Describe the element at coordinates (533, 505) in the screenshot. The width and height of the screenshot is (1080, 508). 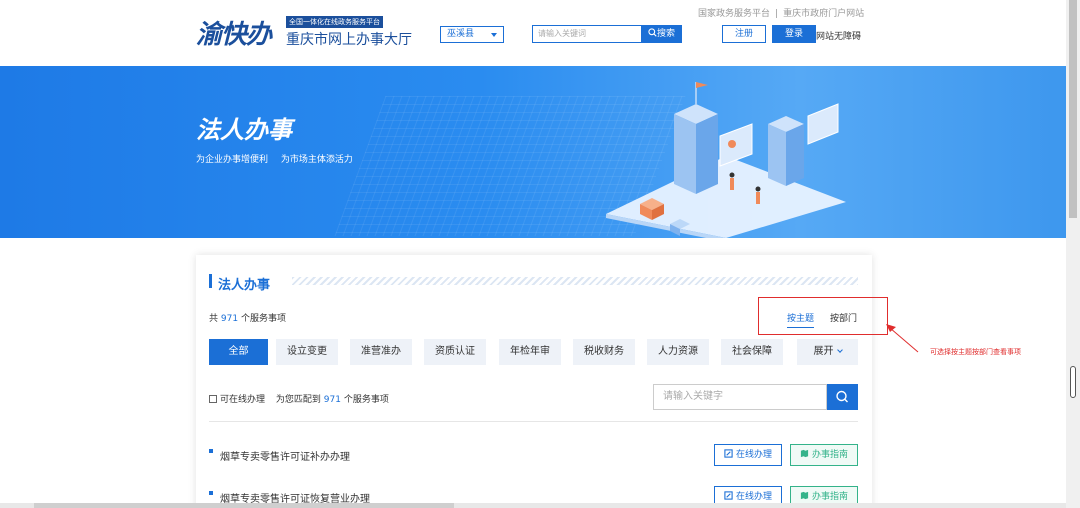
I see `horizontal-scrollbar` at that location.